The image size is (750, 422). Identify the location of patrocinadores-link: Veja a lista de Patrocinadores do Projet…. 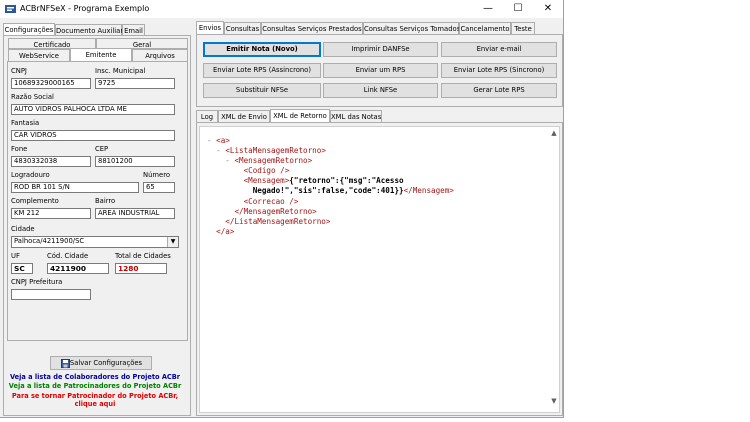
(95, 386).